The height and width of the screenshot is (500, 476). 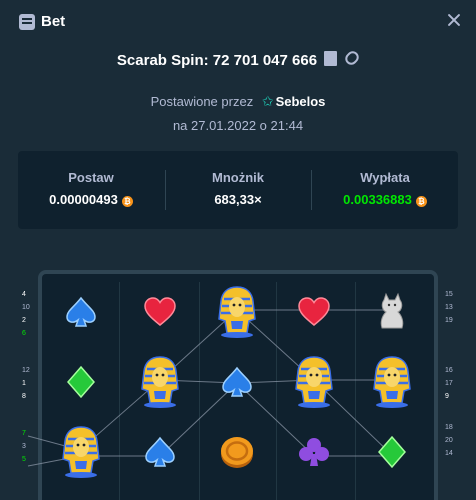 What do you see at coordinates (238, 199) in the screenshot?
I see `stat-multiplier-value: 683,33×` at bounding box center [238, 199].